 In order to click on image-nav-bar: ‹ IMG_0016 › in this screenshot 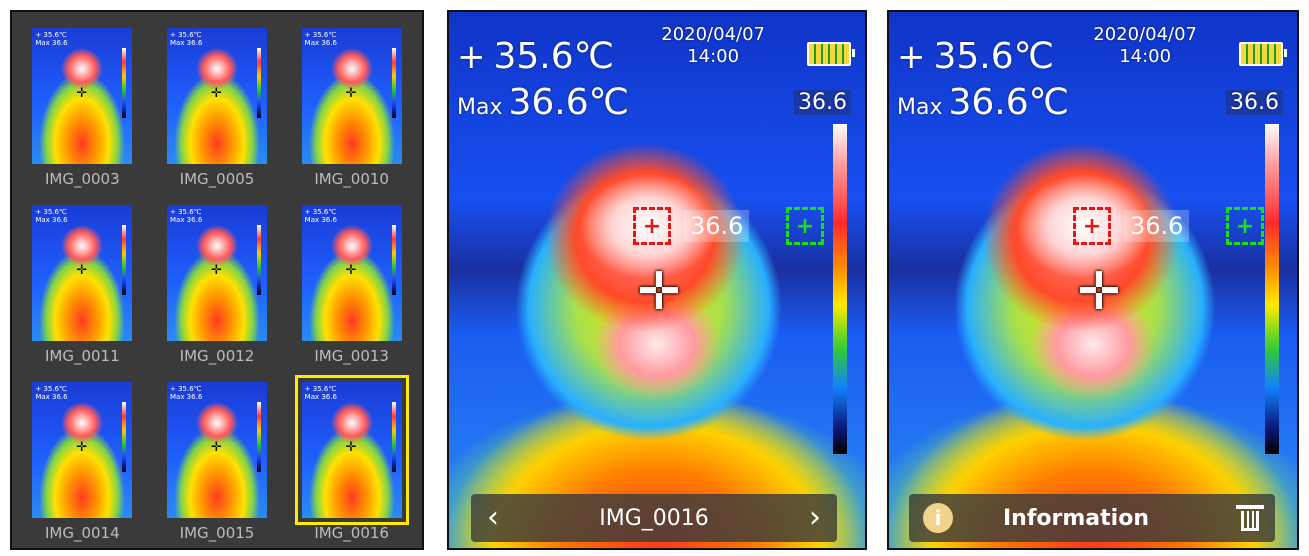, I will do `click(654, 518)`.